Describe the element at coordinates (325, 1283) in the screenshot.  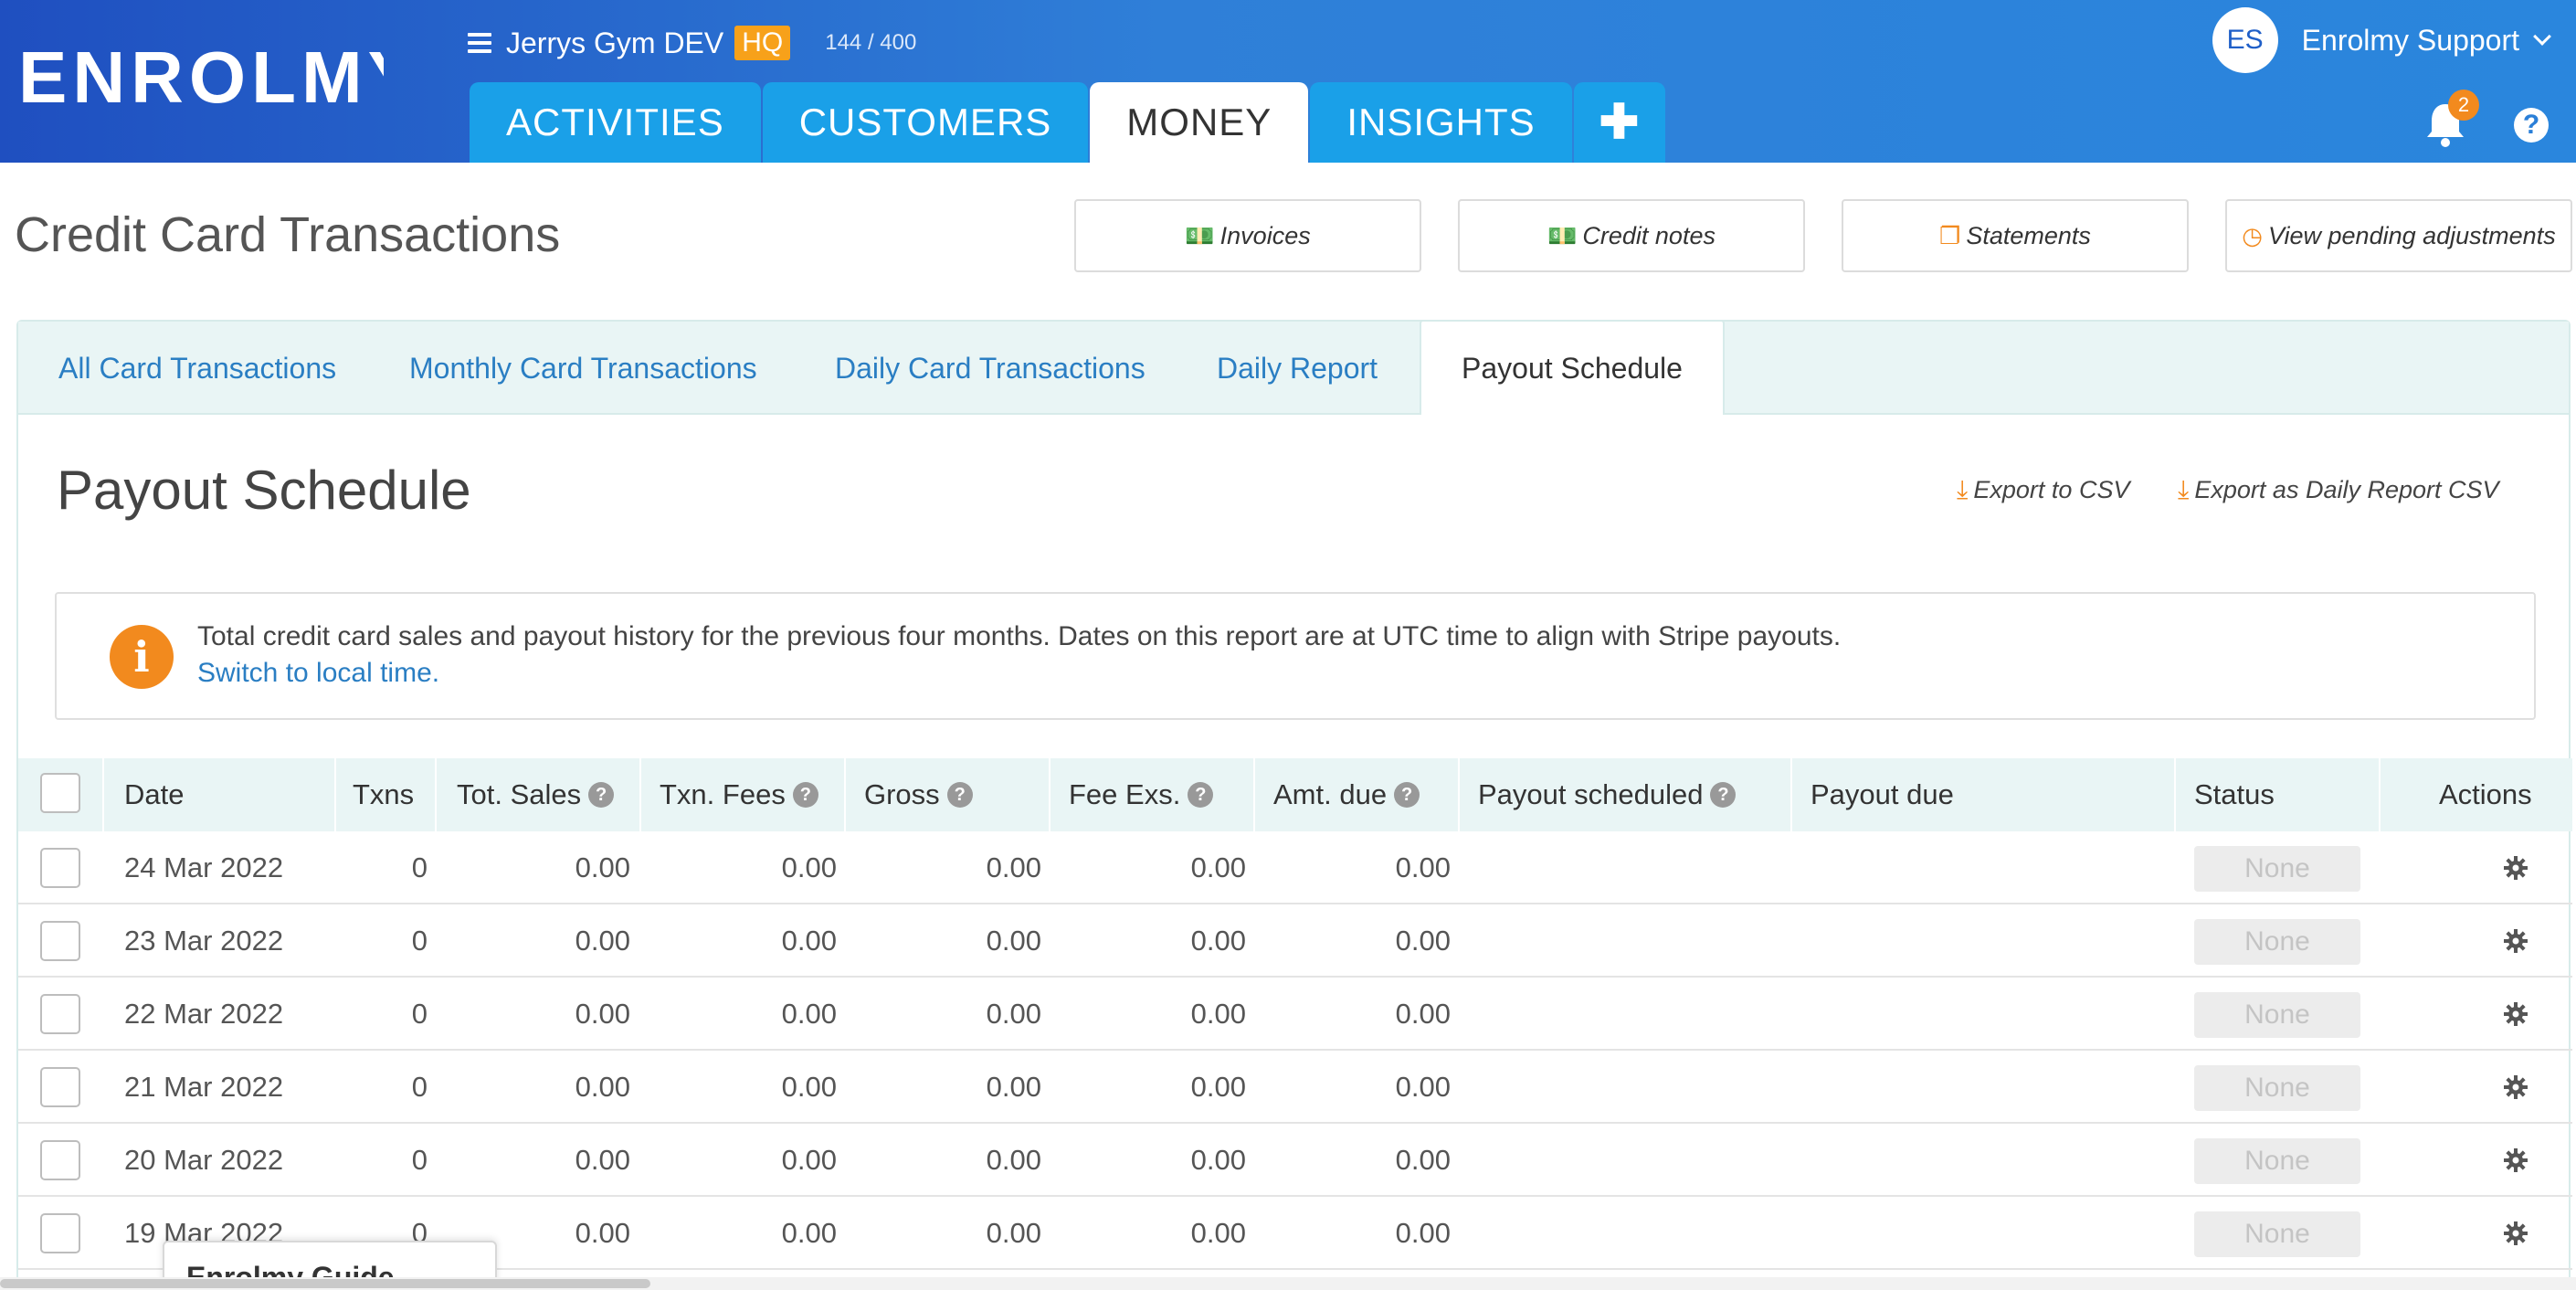
I see `scrollbar-thumb` at that location.